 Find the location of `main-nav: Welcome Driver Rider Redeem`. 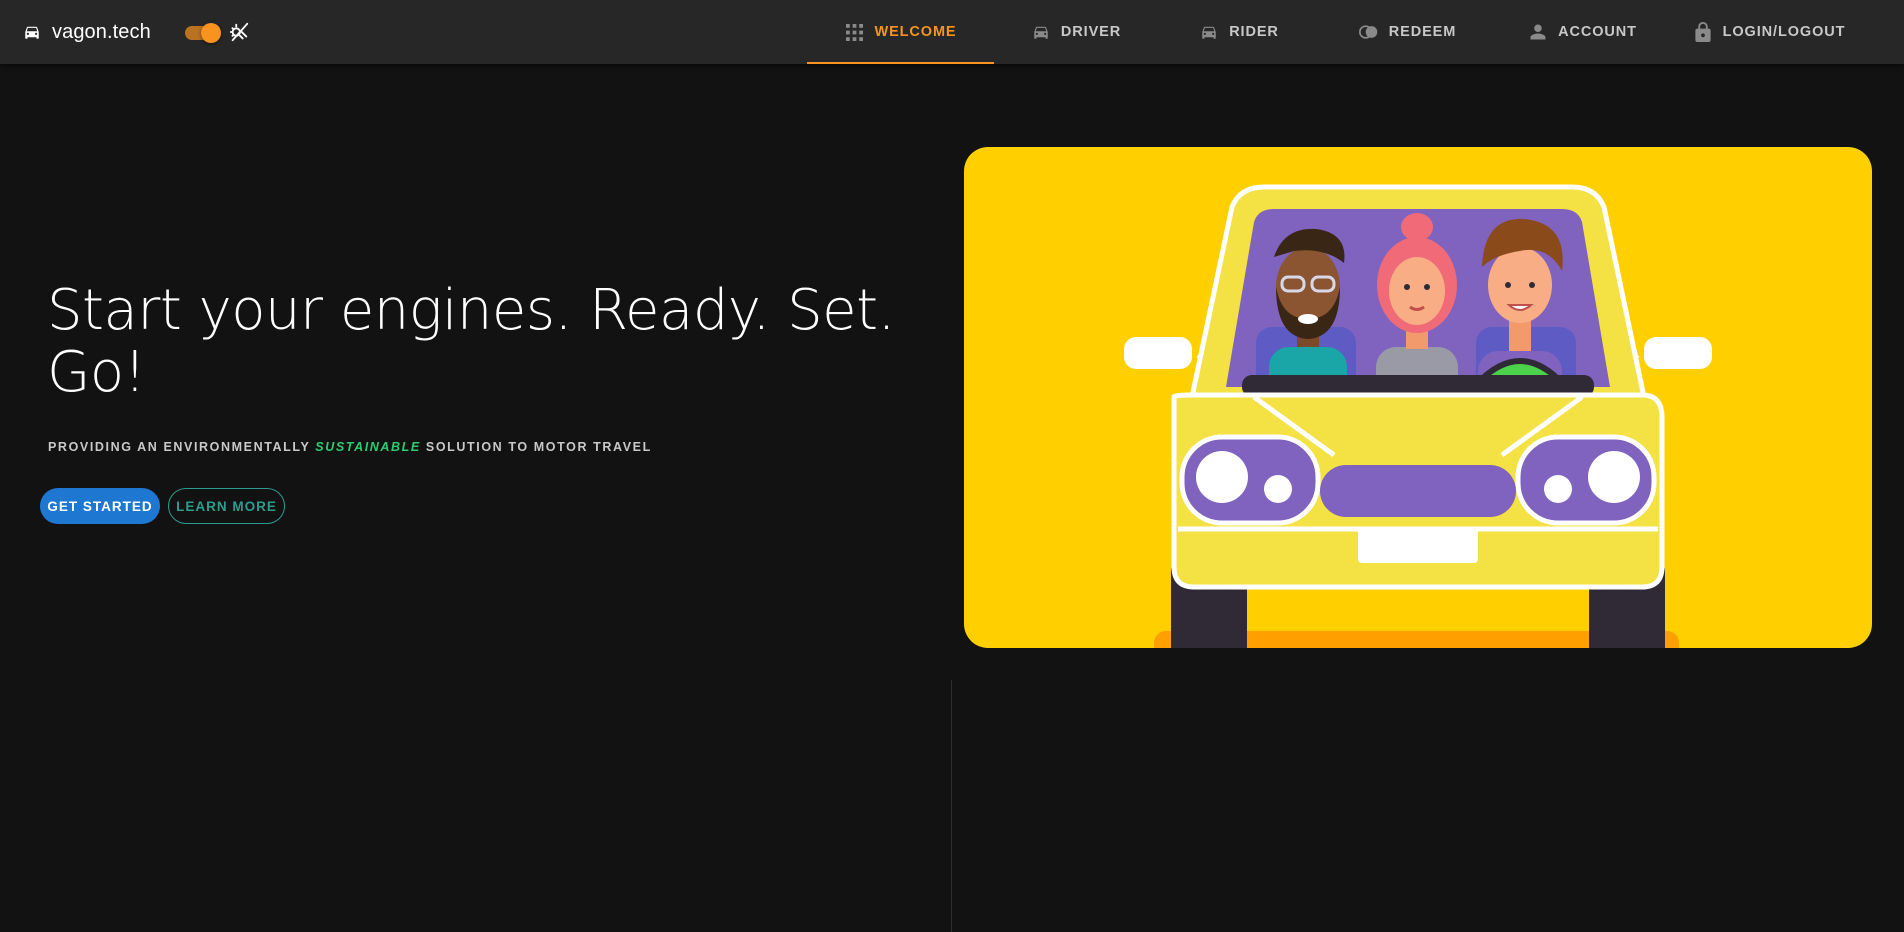

main-nav: Welcome Driver Rider Redeem is located at coordinates (1337, 32).